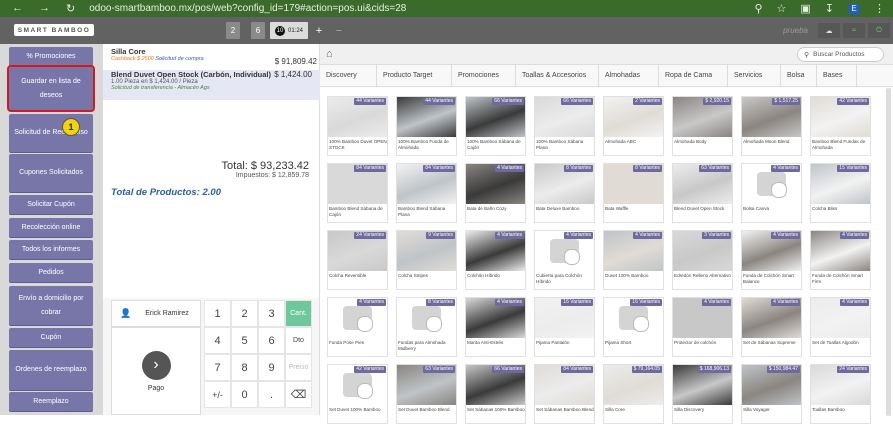 The height and width of the screenshot is (424, 893). I want to click on all-reports-button: Todos los informes, so click(51, 249).